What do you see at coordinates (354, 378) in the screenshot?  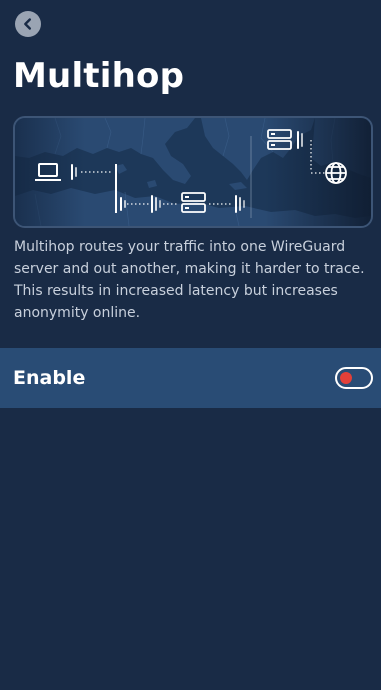 I see `enable-toggle` at bounding box center [354, 378].